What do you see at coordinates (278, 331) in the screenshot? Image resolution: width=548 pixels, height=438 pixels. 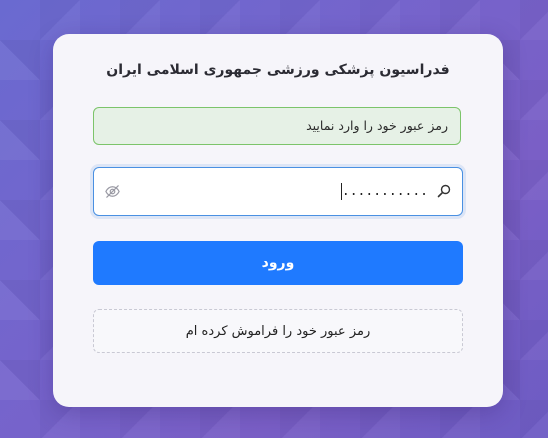 I see `forgot-password-button: رمز عبور خود را فراموش کرده ام` at bounding box center [278, 331].